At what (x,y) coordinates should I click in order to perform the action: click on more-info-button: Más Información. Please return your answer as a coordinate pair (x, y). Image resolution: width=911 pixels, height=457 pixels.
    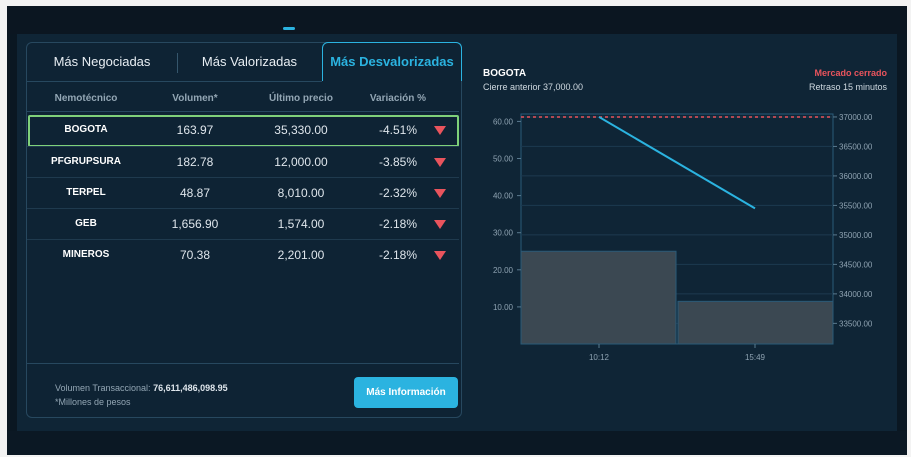
    Looking at the image, I should click on (406, 392).